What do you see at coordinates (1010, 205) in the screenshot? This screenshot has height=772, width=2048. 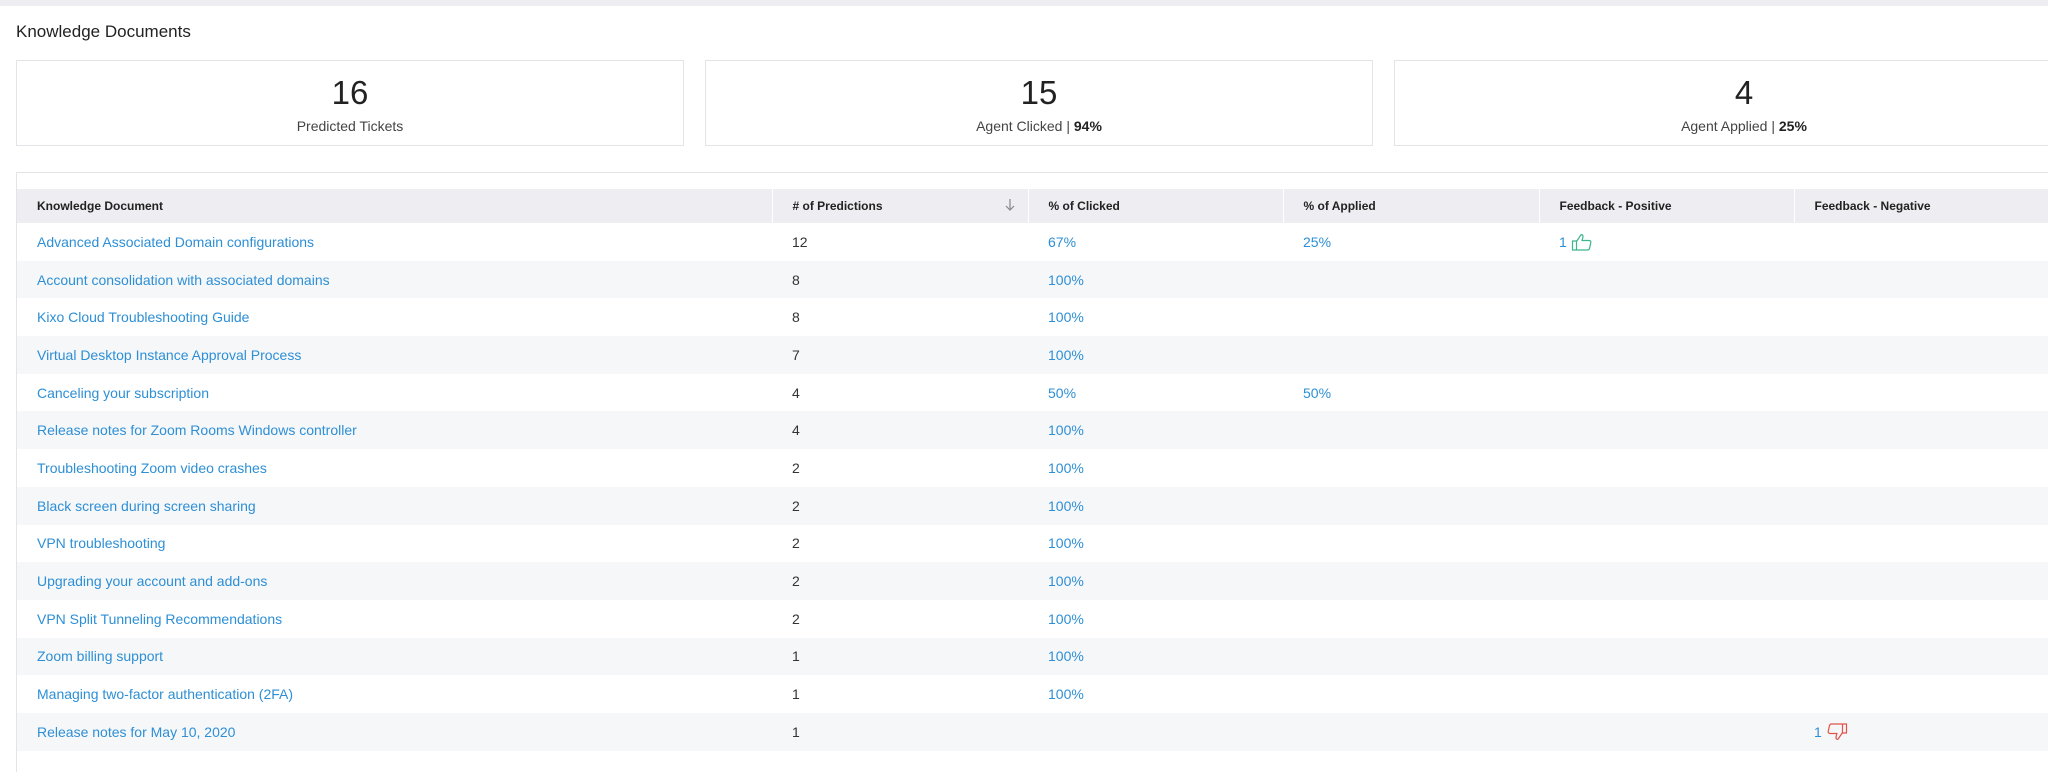 I see `arrow-down-icon` at bounding box center [1010, 205].